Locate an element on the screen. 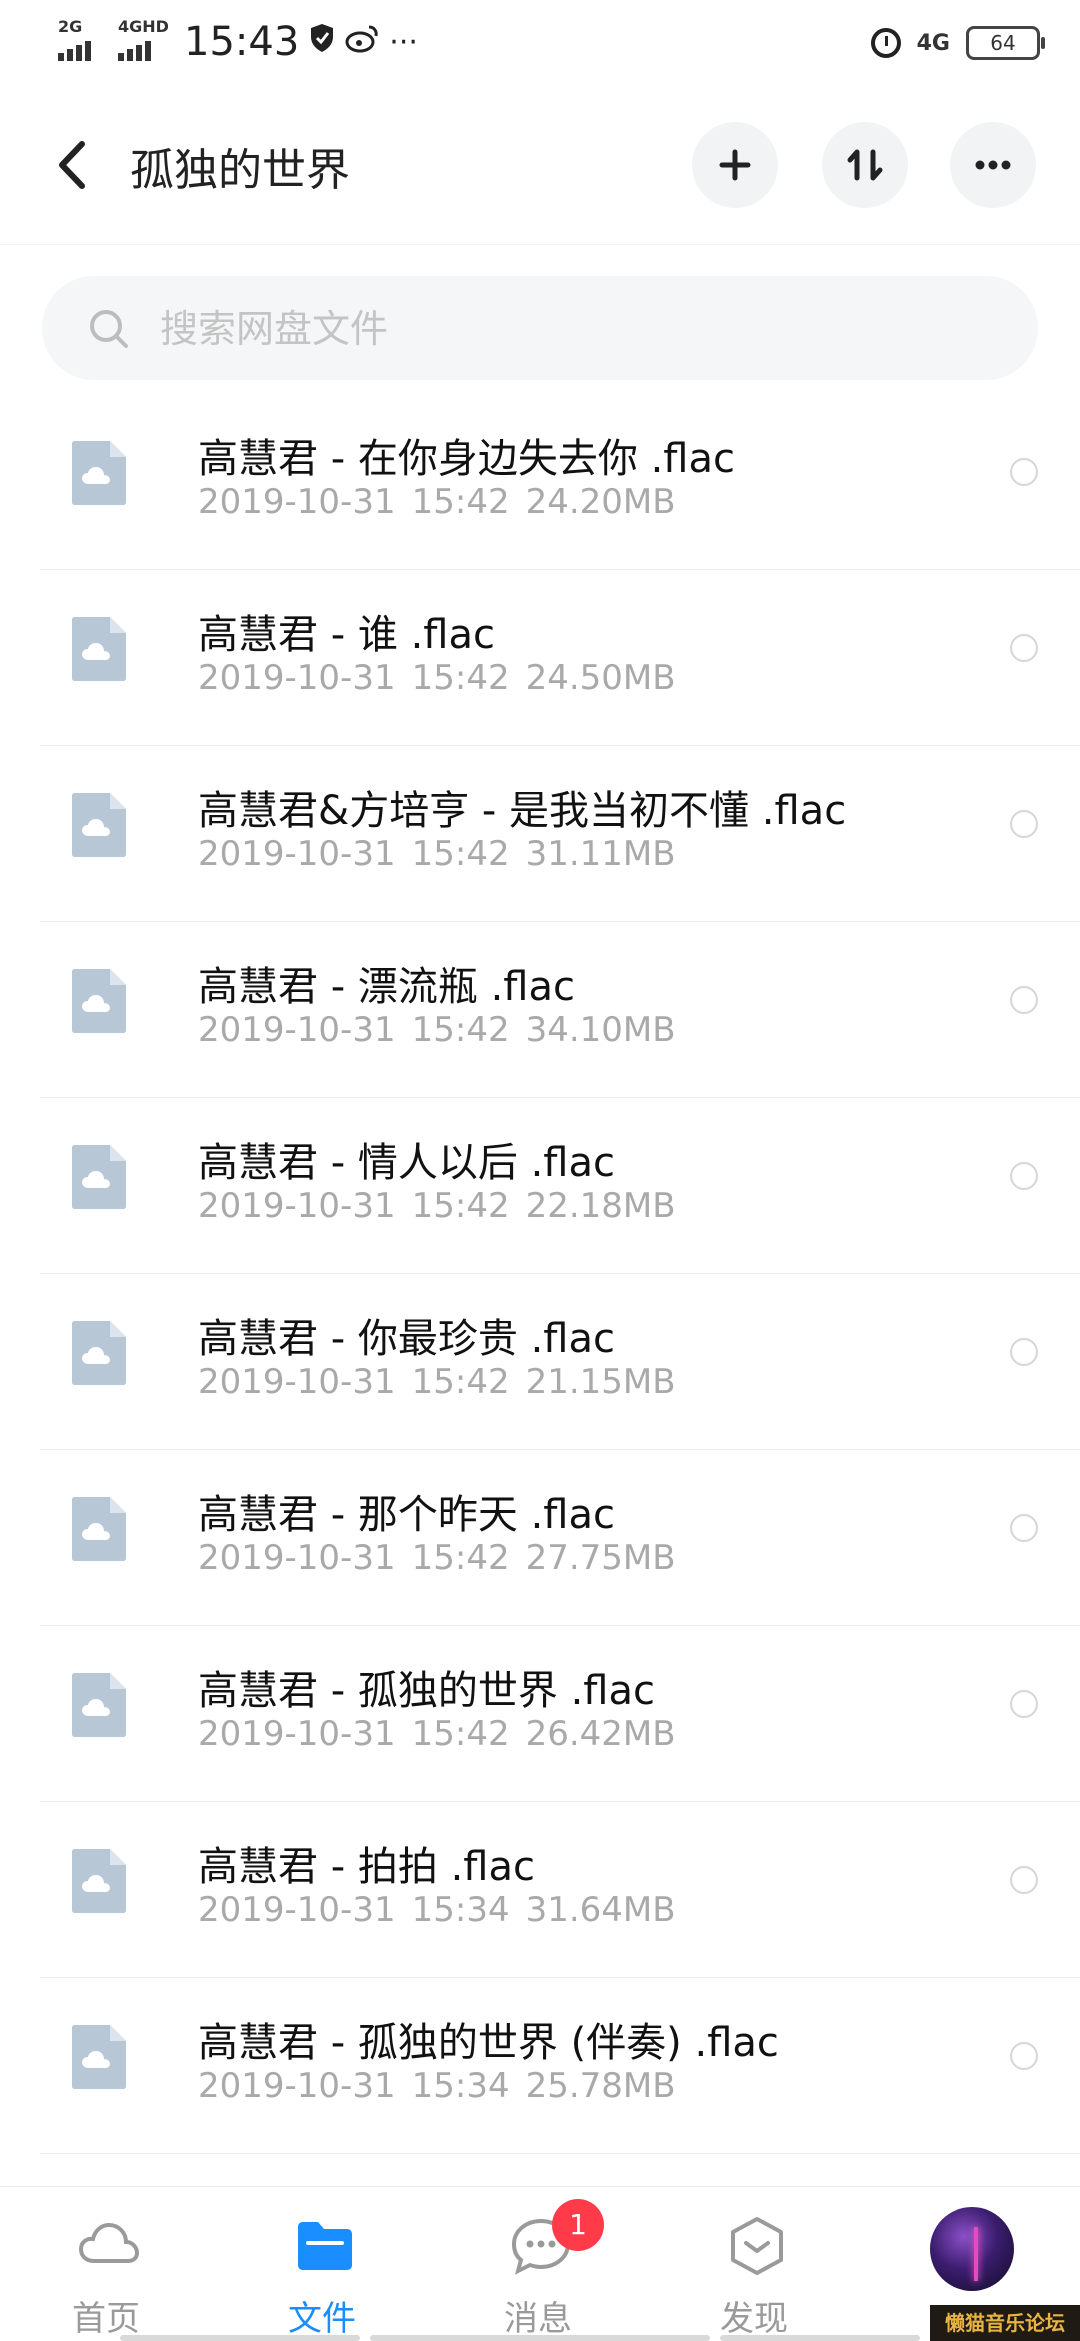  file-size: 24.20MB is located at coordinates (600, 502).